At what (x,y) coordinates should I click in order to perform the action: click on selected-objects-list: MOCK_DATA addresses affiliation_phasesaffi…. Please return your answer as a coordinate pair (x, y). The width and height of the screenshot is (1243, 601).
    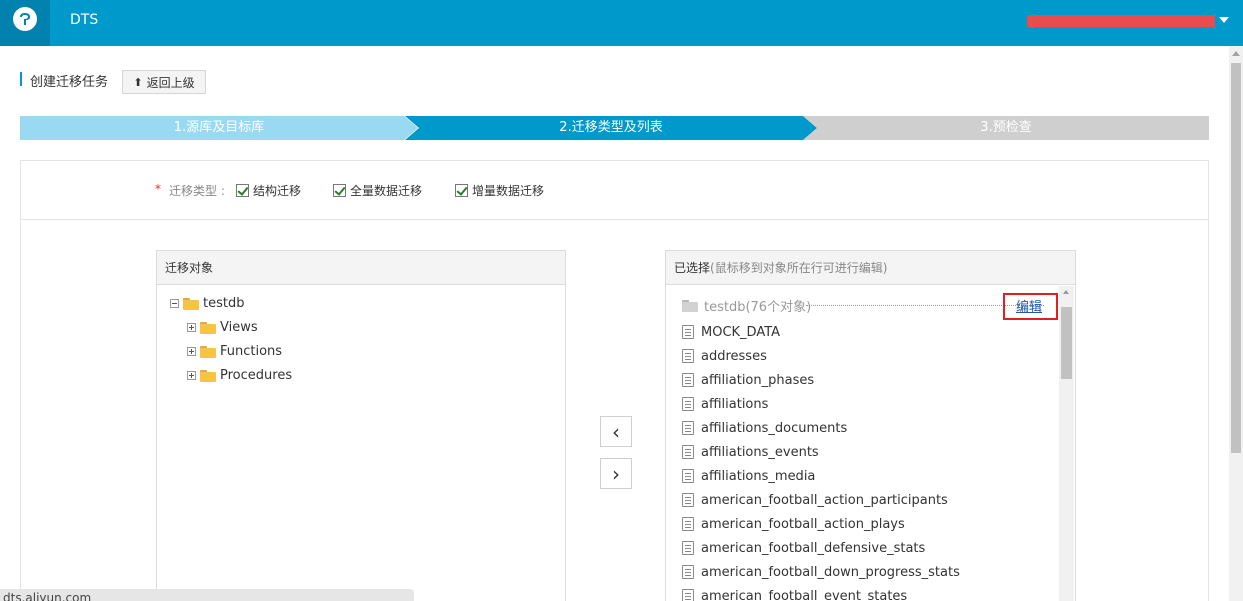
    Looking at the image, I should click on (867, 460).